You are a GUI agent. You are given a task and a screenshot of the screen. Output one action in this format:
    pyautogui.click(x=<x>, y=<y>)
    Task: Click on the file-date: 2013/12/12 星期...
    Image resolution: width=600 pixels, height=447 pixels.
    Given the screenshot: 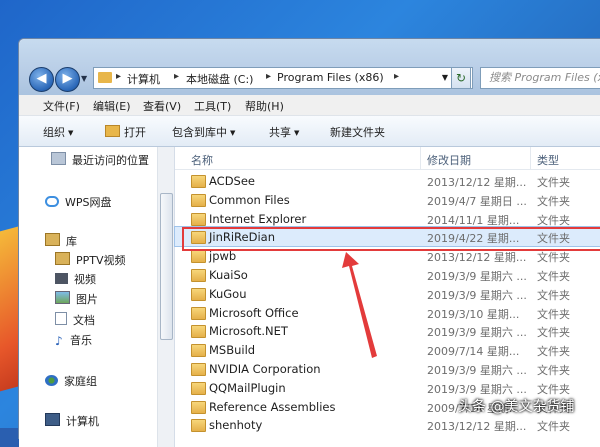 What is the action you would take?
    pyautogui.click(x=477, y=427)
    